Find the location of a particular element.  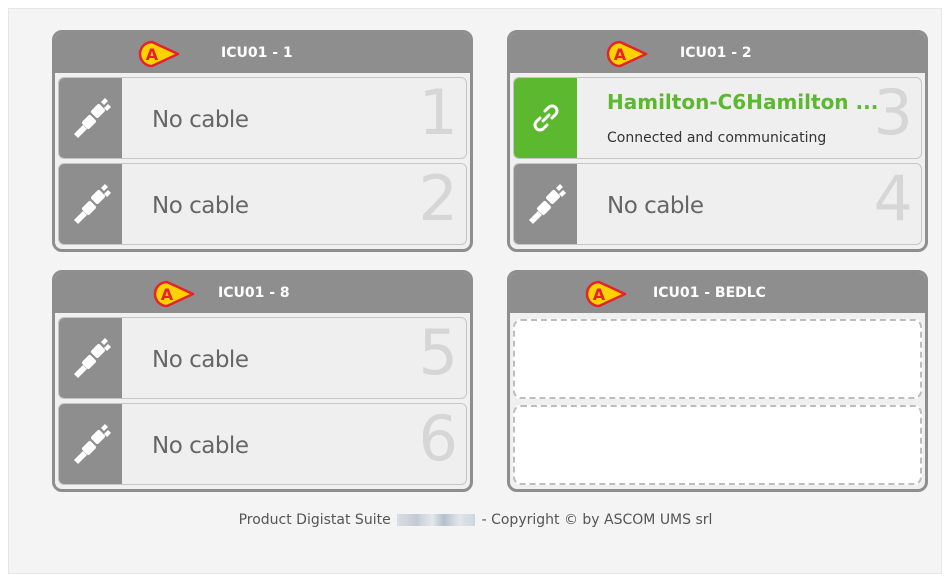

bed-header: A ICU01 - 2 is located at coordinates (717, 53).